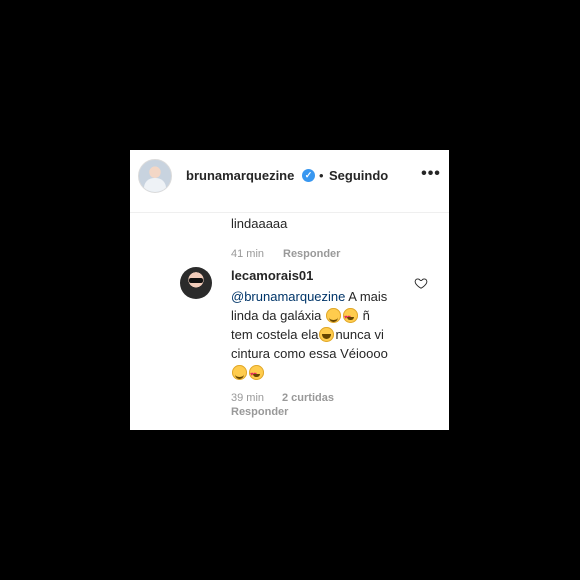 This screenshot has height=580, width=580. I want to click on more-options-icon: •••, so click(431, 176).